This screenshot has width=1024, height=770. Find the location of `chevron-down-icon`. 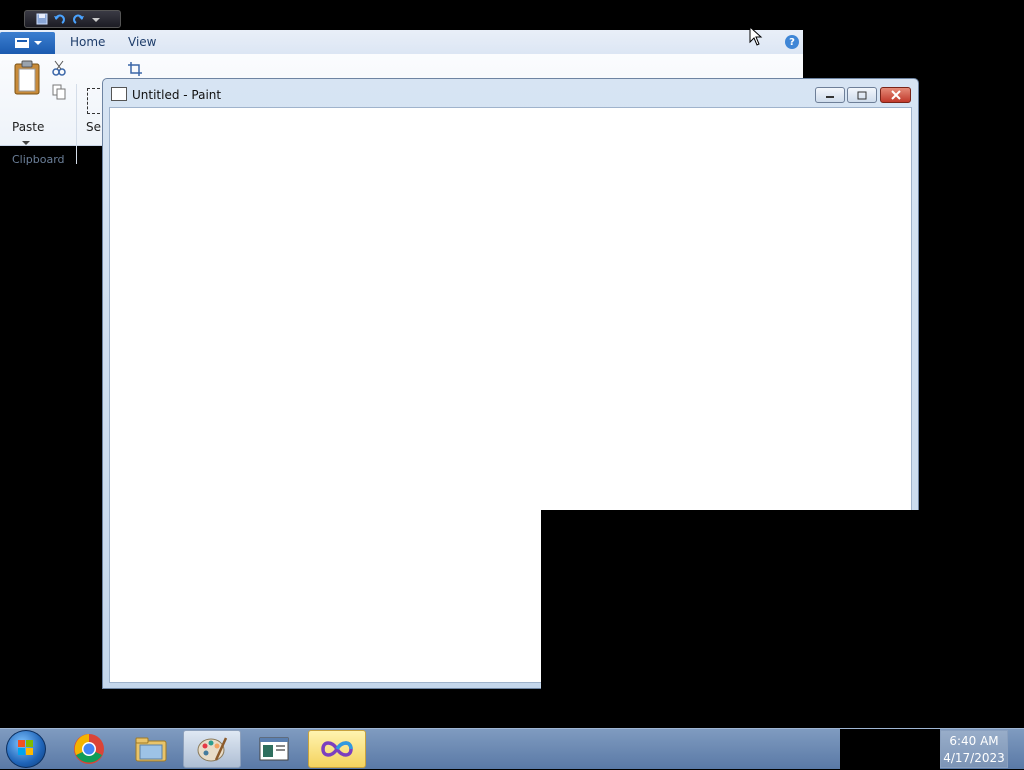

chevron-down-icon is located at coordinates (37, 43).